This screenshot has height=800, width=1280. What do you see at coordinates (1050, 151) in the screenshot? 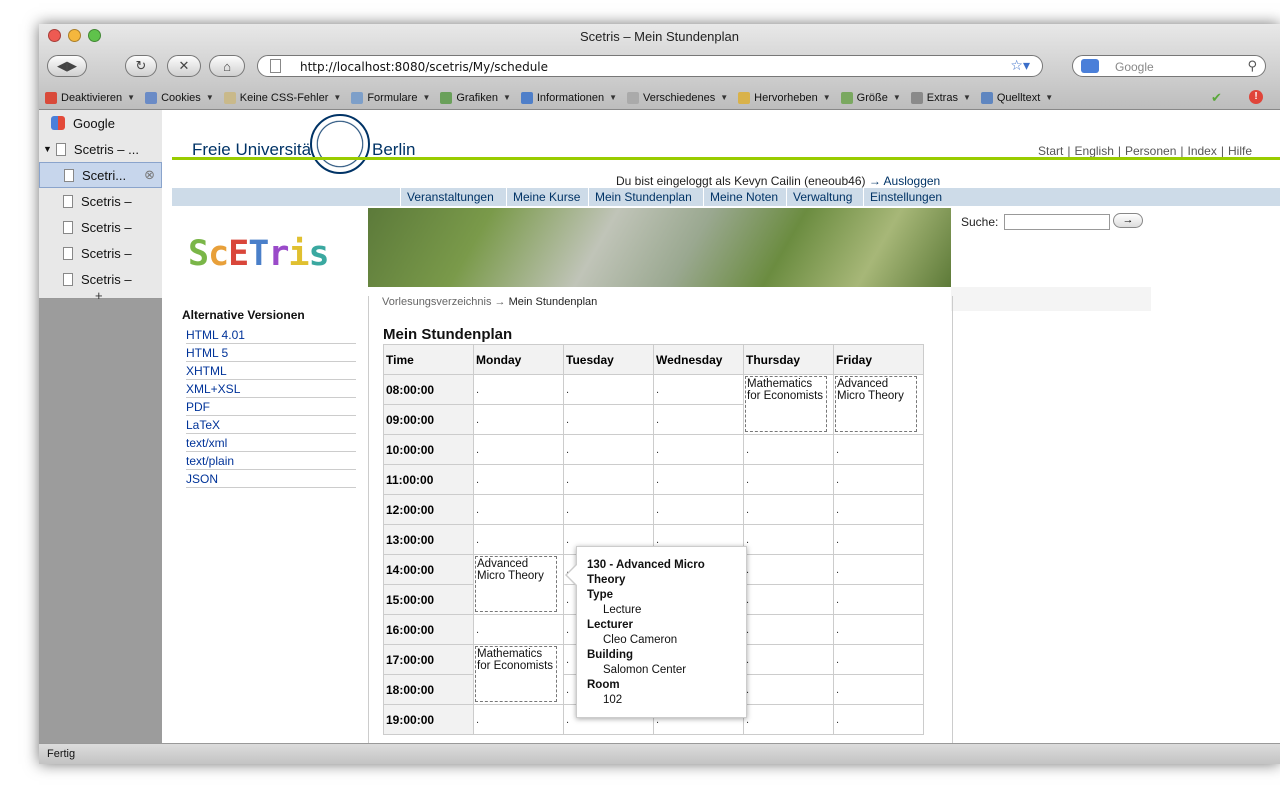
I see `top-nav-link: Start` at bounding box center [1050, 151].